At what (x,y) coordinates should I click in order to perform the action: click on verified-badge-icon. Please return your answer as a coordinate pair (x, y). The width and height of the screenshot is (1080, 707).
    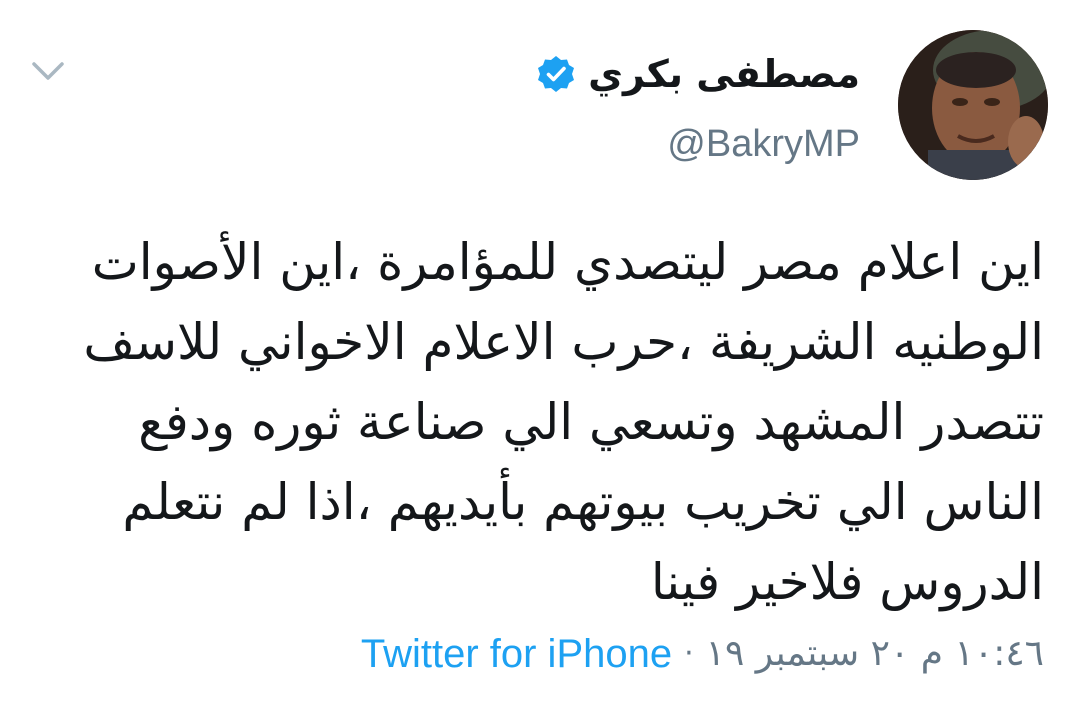
    Looking at the image, I should click on (556, 74).